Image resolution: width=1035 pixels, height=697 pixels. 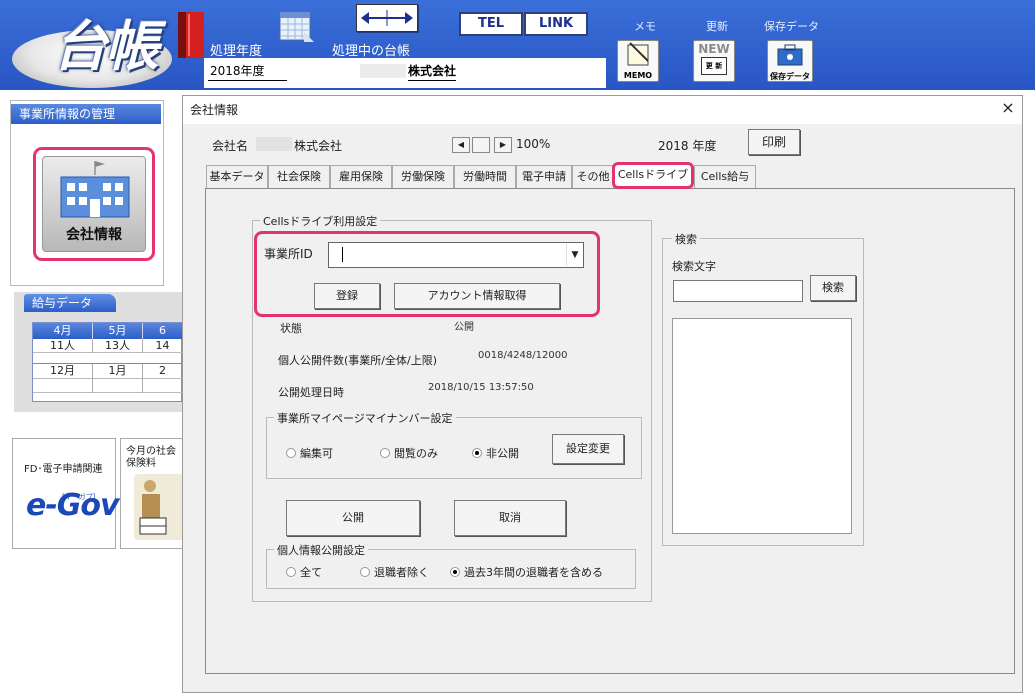 I want to click on tab-basic-data: 基本データ, so click(x=237, y=176).